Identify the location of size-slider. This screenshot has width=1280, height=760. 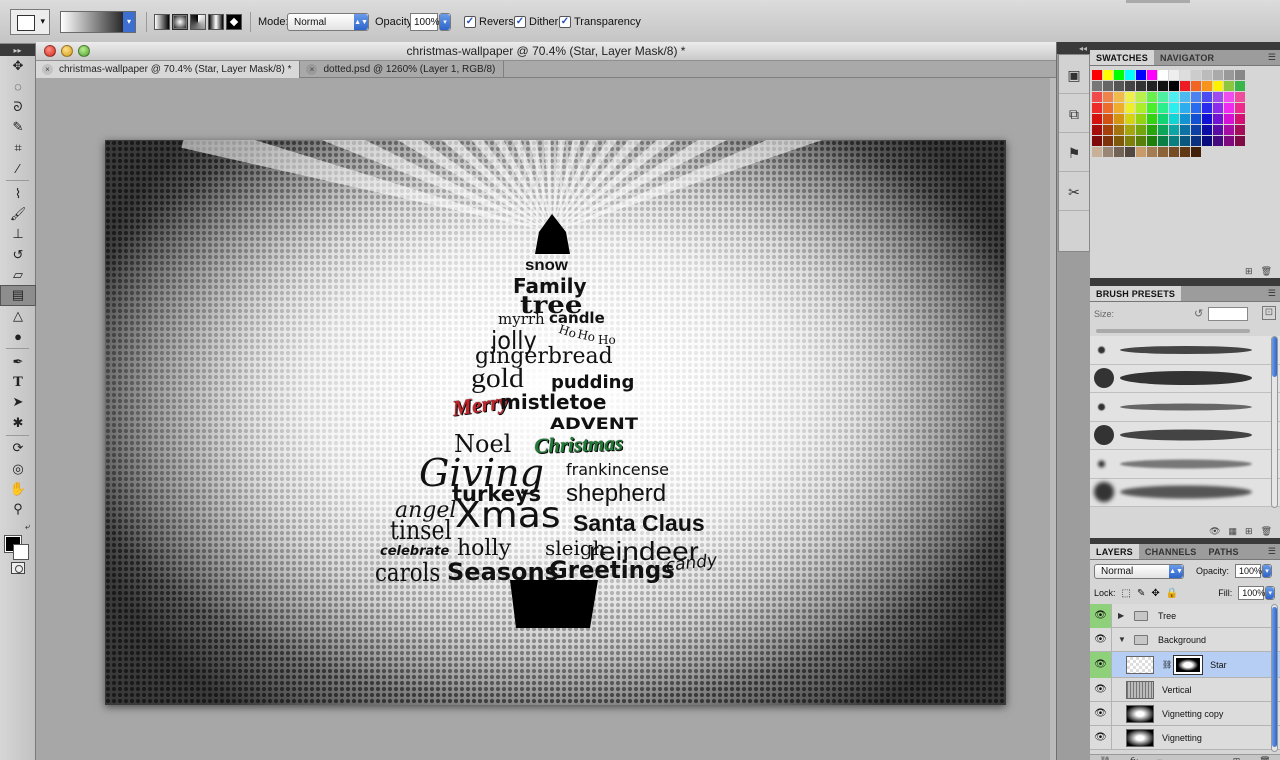
(1185, 331).